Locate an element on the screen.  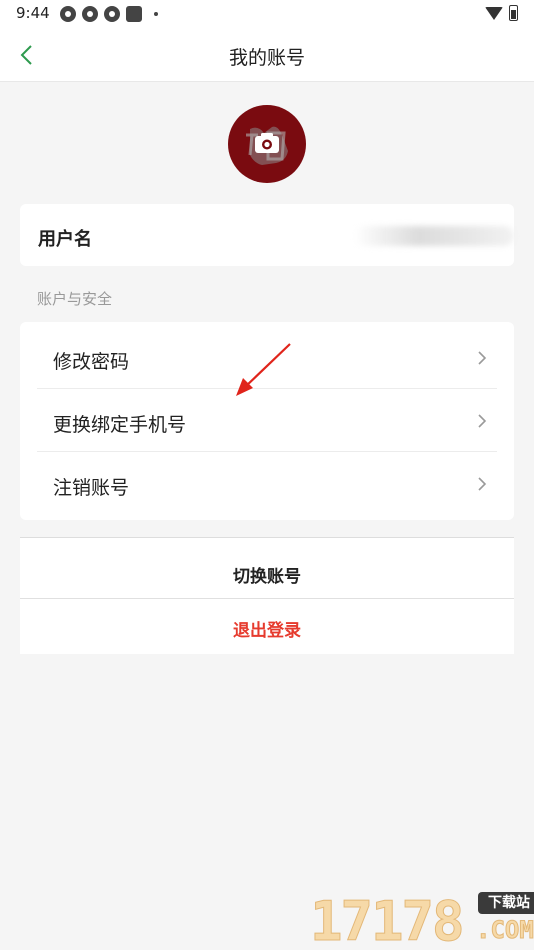
battery-icon is located at coordinates (513, 13).